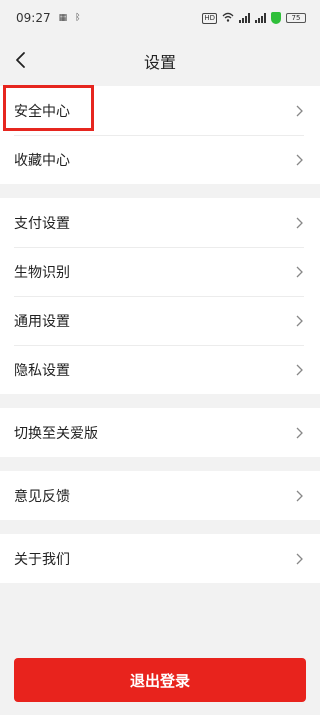  What do you see at coordinates (42, 160) in the screenshot?
I see `menu-item-label: 收藏中心` at bounding box center [42, 160].